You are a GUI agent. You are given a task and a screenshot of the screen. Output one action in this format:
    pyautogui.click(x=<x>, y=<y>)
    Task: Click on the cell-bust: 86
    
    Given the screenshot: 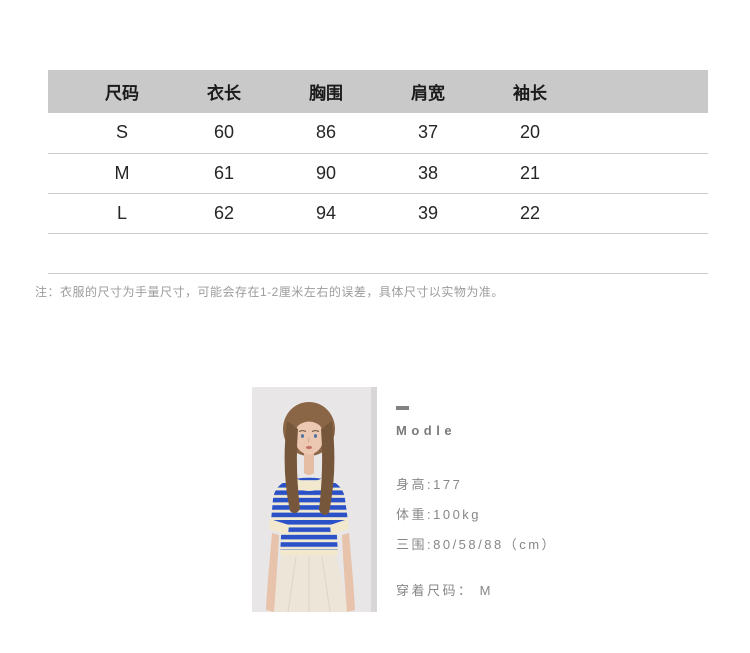 What is the action you would take?
    pyautogui.click(x=326, y=132)
    